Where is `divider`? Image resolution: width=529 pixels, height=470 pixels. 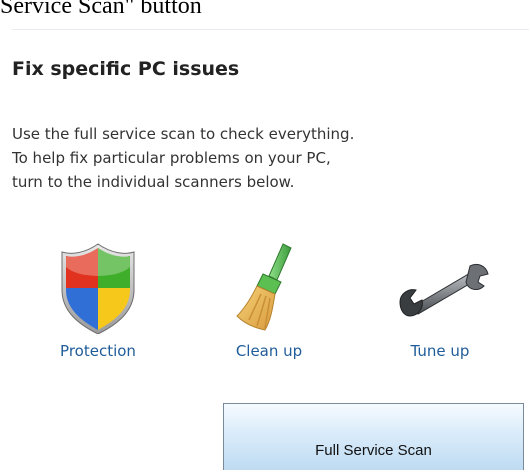
divider is located at coordinates (270, 29).